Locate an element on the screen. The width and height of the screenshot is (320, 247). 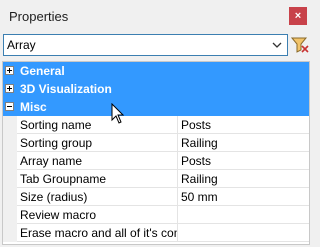
property-name: Review macro is located at coordinates (97, 215).